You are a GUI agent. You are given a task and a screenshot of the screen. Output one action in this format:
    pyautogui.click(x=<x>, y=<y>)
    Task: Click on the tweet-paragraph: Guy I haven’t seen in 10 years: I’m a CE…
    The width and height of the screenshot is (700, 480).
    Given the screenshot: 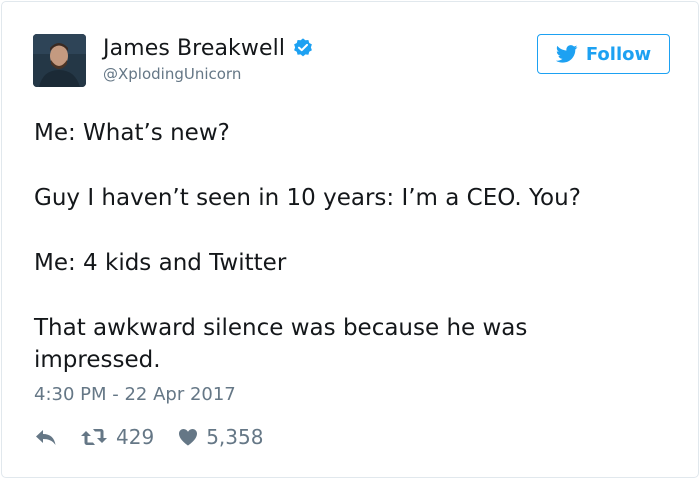 What is the action you would take?
    pyautogui.click(x=307, y=198)
    